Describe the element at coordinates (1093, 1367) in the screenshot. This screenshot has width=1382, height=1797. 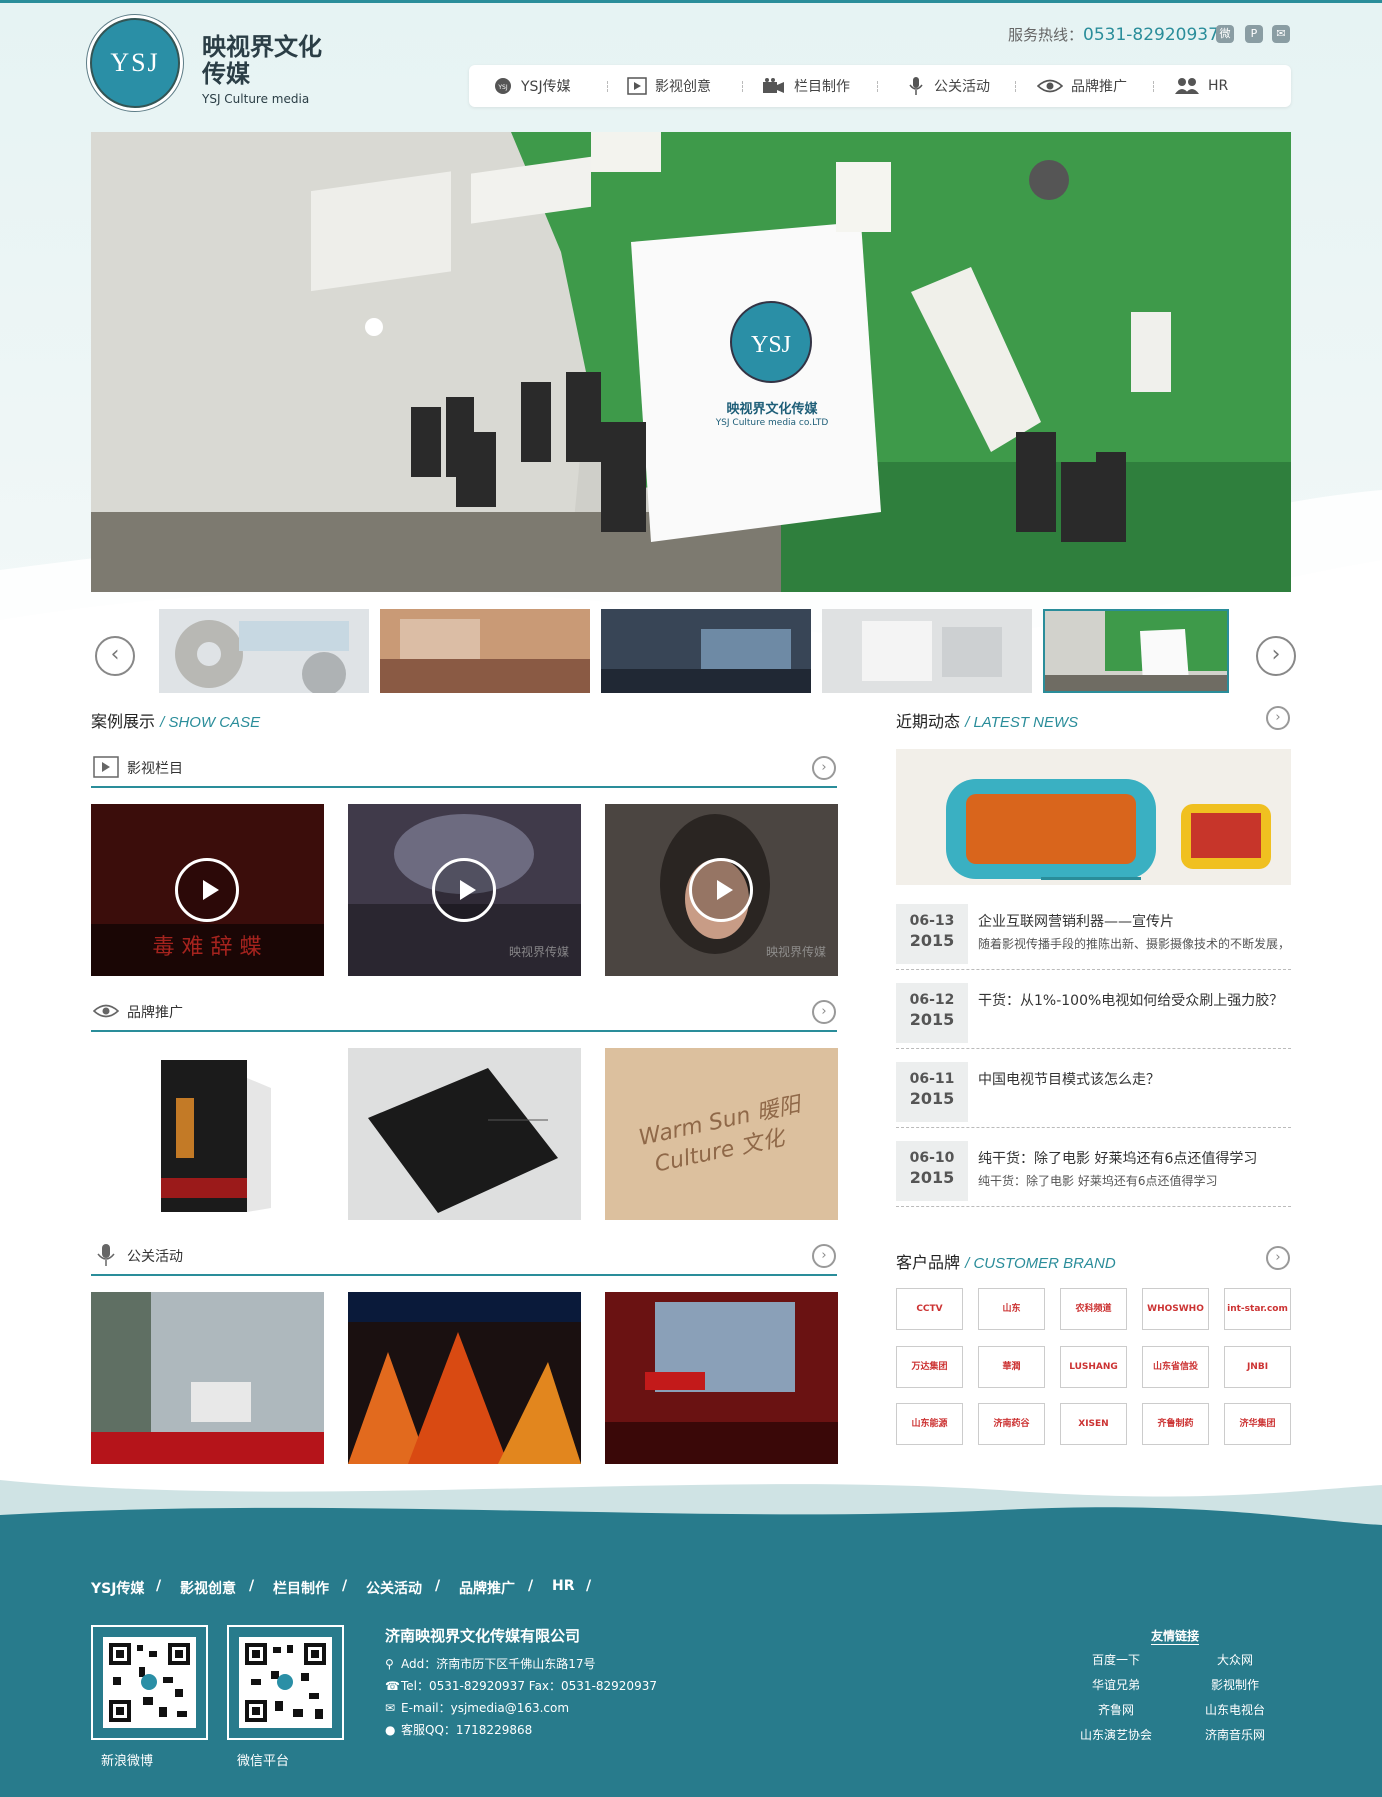
I see `brand-logo-lushang: LUSHANG` at that location.